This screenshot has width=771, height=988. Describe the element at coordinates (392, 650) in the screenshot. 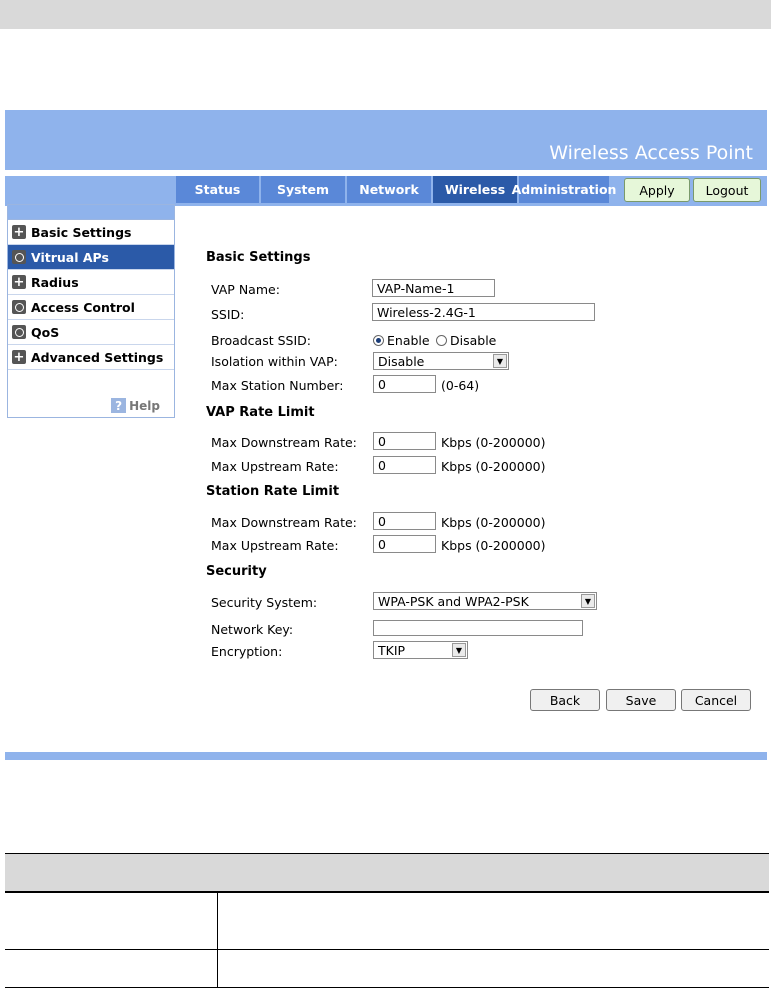

I see `encryption-value: TKIP` at that location.